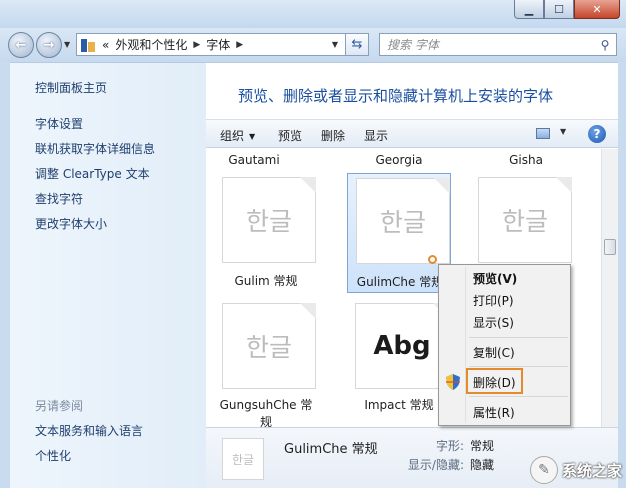  Describe the element at coordinates (59, 406) in the screenshot. I see `see-also-heading: 另请参阅` at that location.